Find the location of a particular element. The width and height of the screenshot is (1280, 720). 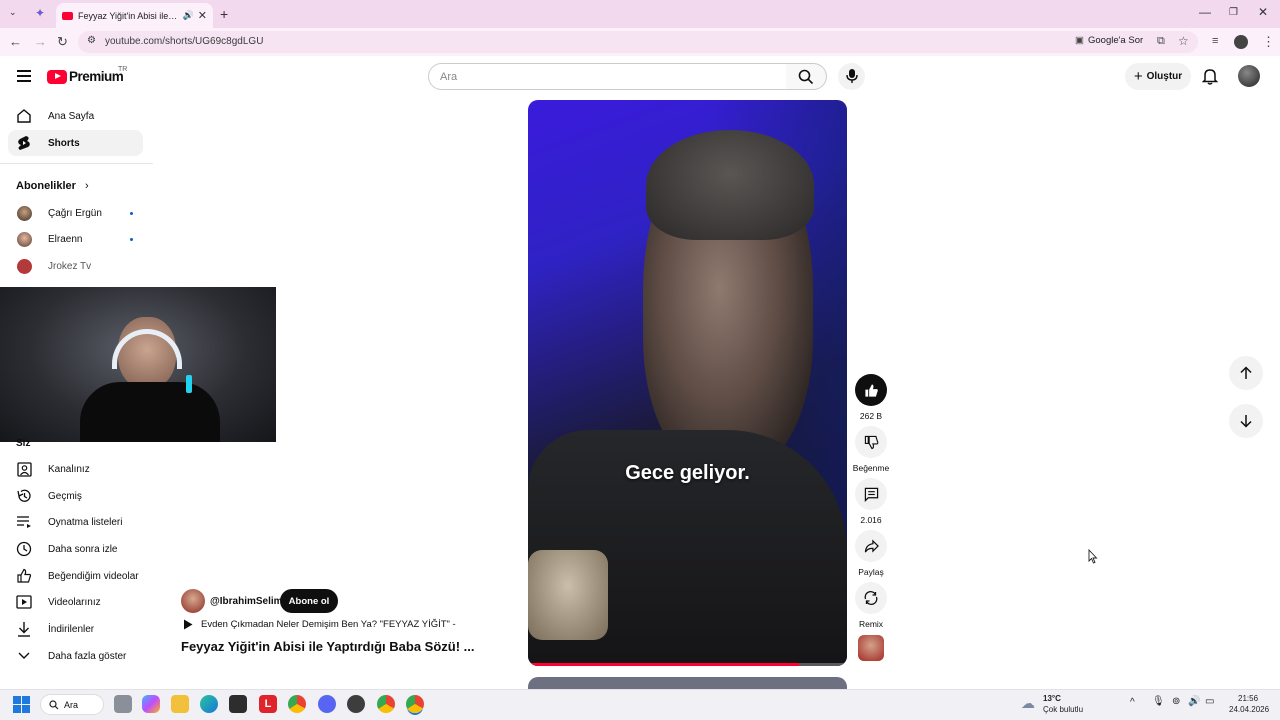

like-action: 262 B is located at coordinates (871, 397).